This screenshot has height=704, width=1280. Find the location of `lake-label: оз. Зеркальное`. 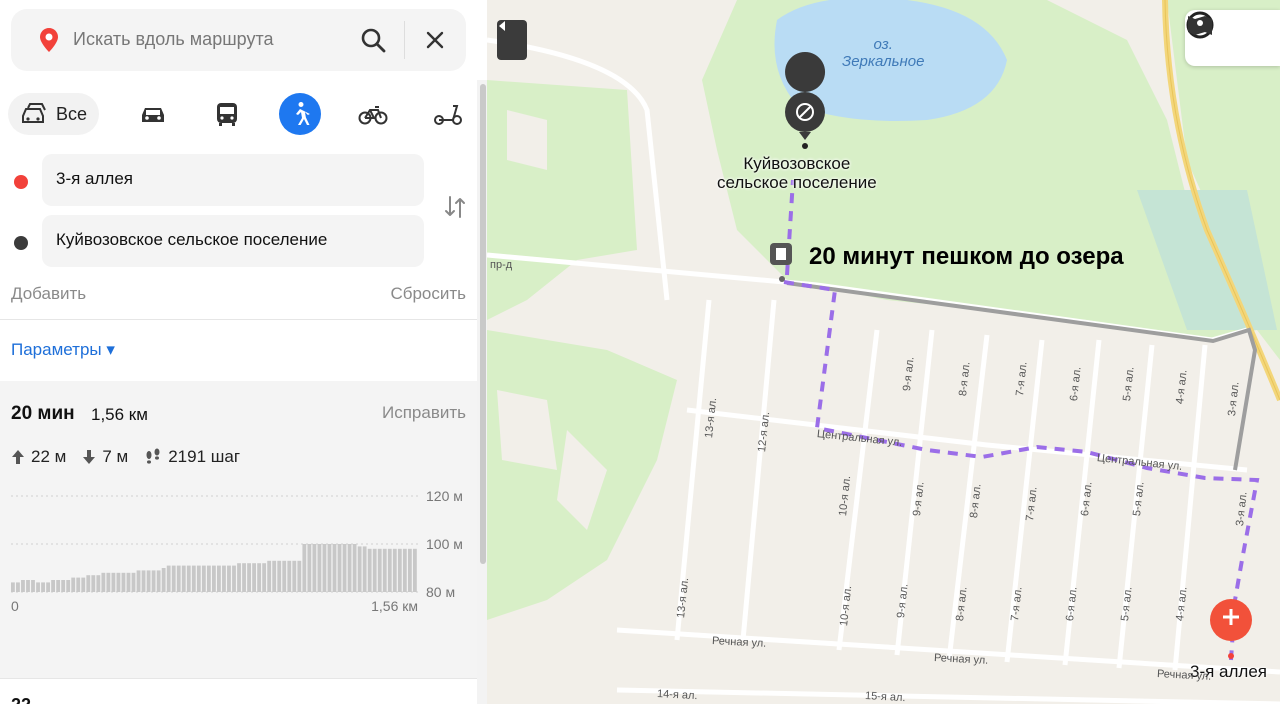

lake-label: оз. Зеркальное is located at coordinates (883, 53).